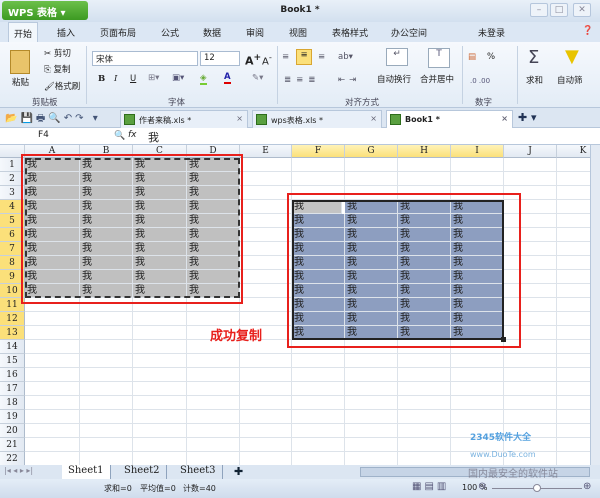  I want to click on cell-H21, so click(424, 445).